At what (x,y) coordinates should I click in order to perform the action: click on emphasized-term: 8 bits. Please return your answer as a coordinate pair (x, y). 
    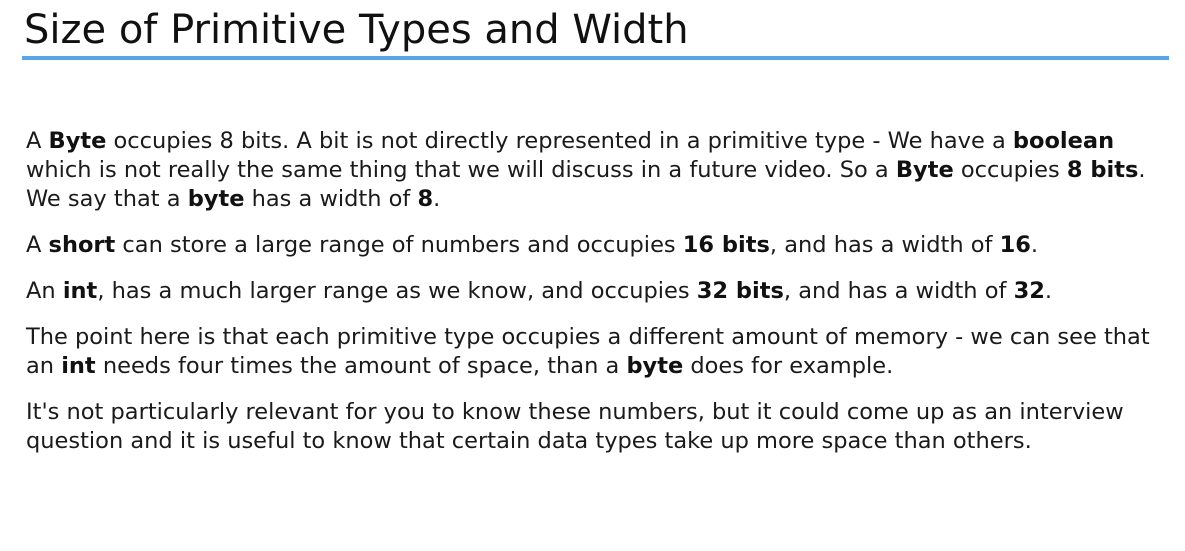
    Looking at the image, I should click on (1102, 170).